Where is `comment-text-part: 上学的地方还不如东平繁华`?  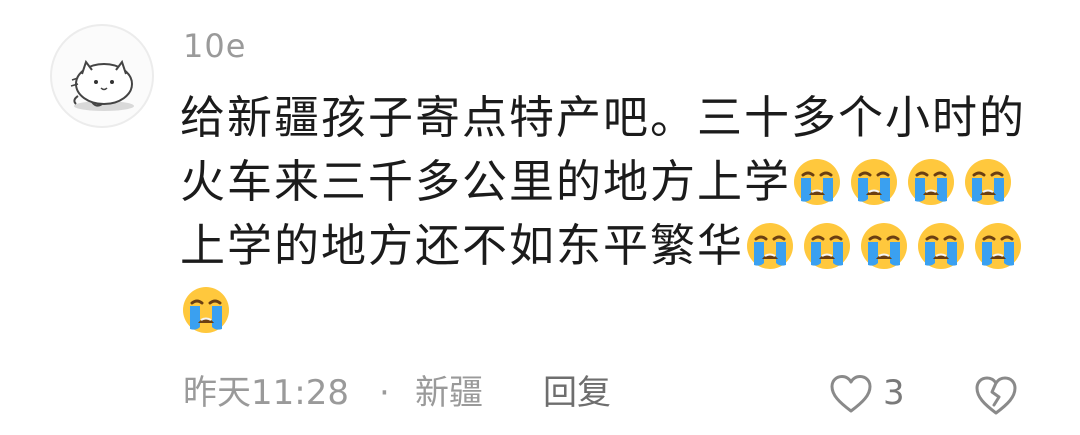 comment-text-part: 上学的地方还不如东平繁华 is located at coordinates (462, 245).